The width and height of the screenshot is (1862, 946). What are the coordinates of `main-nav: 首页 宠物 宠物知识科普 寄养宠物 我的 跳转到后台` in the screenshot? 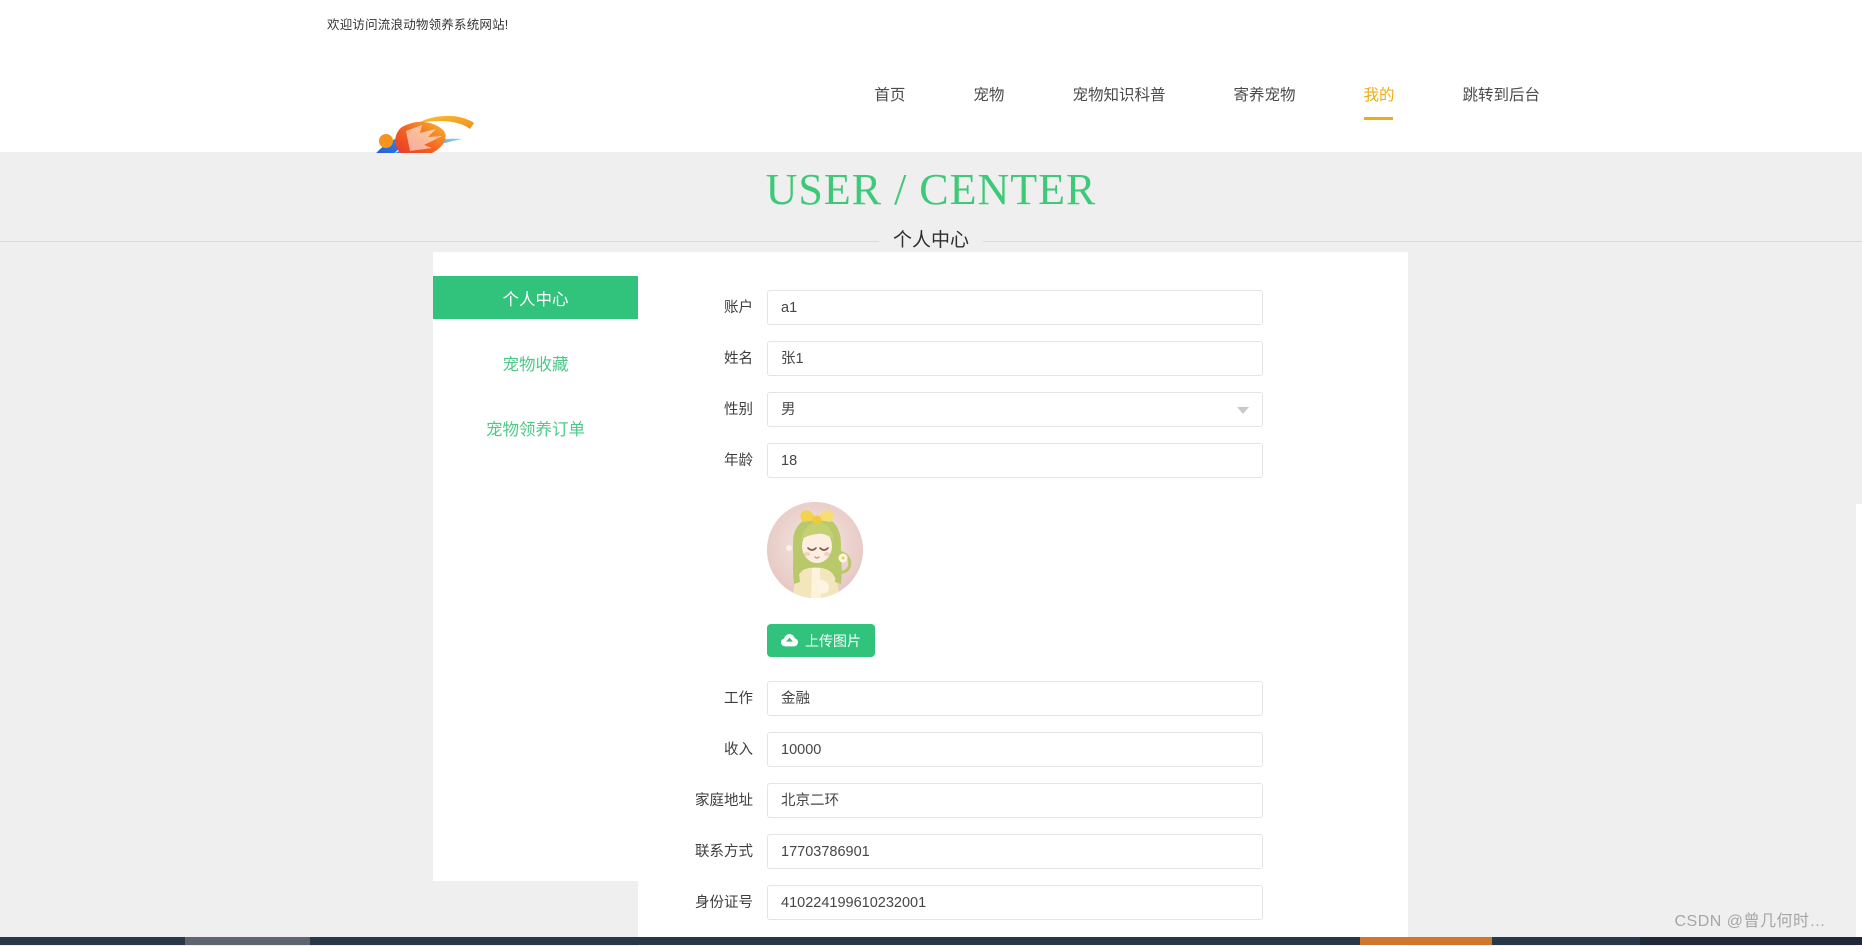 It's located at (1190, 99).